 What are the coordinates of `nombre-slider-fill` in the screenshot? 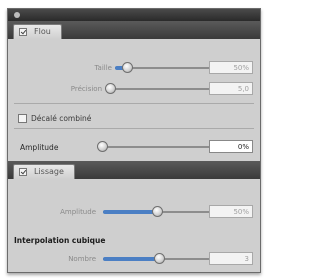 It's located at (131, 259).